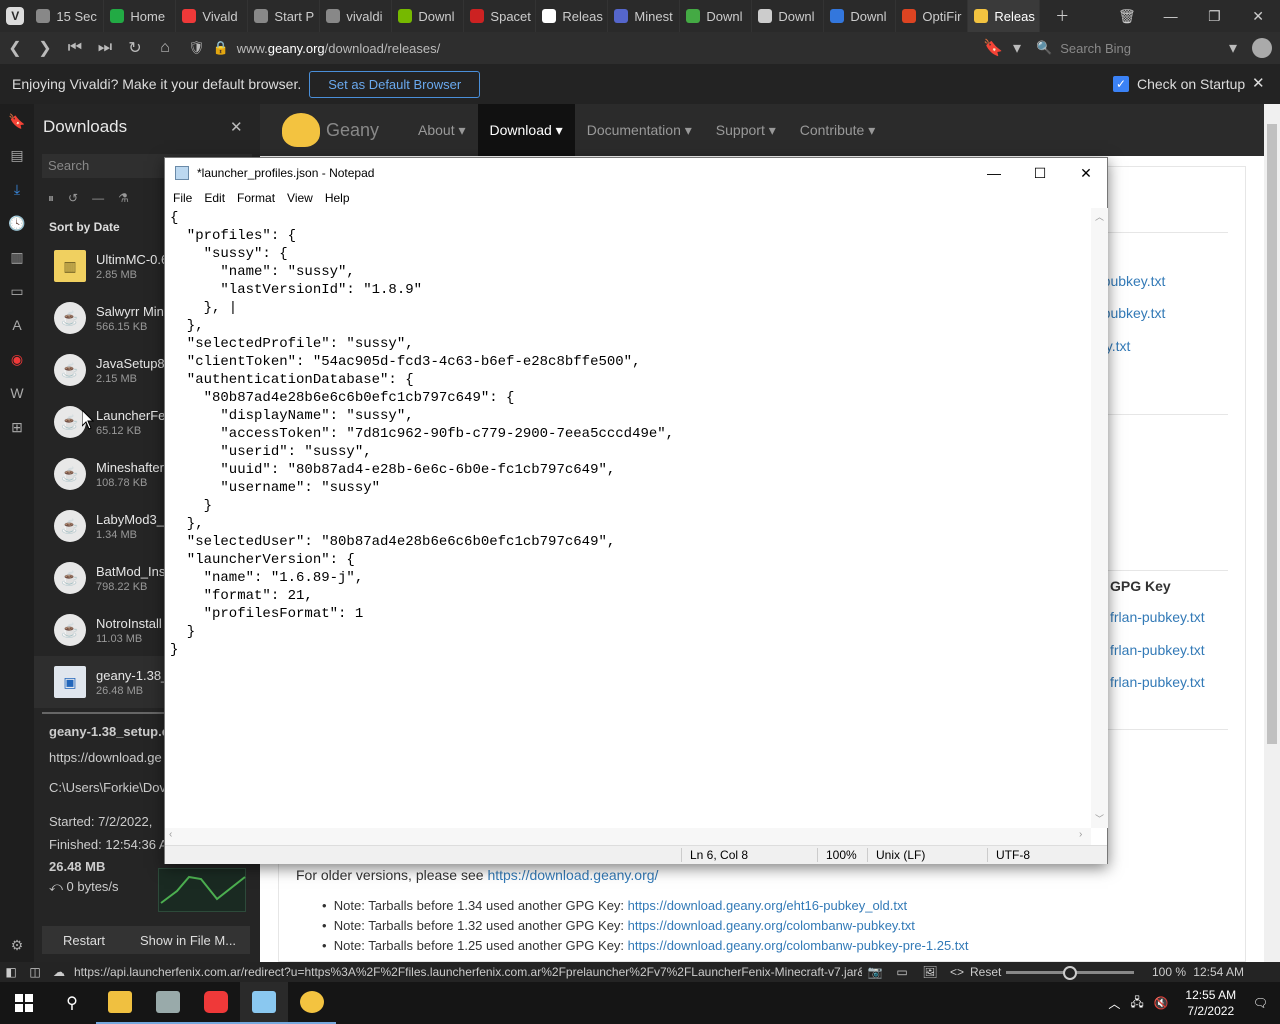  What do you see at coordinates (526, 130) in the screenshot?
I see `site-nav-item: Download ▾` at bounding box center [526, 130].